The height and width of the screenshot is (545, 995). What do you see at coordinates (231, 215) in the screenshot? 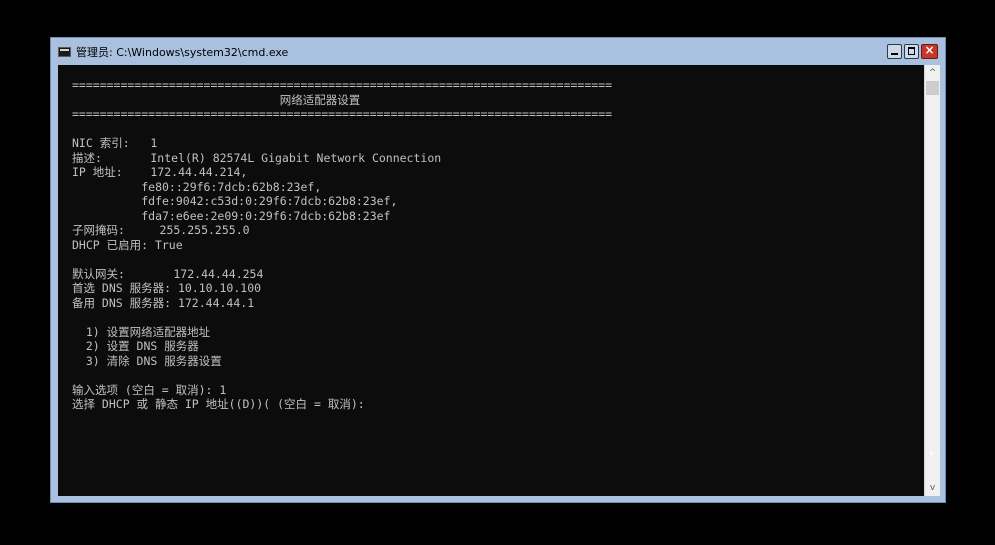
I see `console-line: fda7:e6ee:2e09:0:29f6:7dcb:62b8:23ef` at bounding box center [231, 215].